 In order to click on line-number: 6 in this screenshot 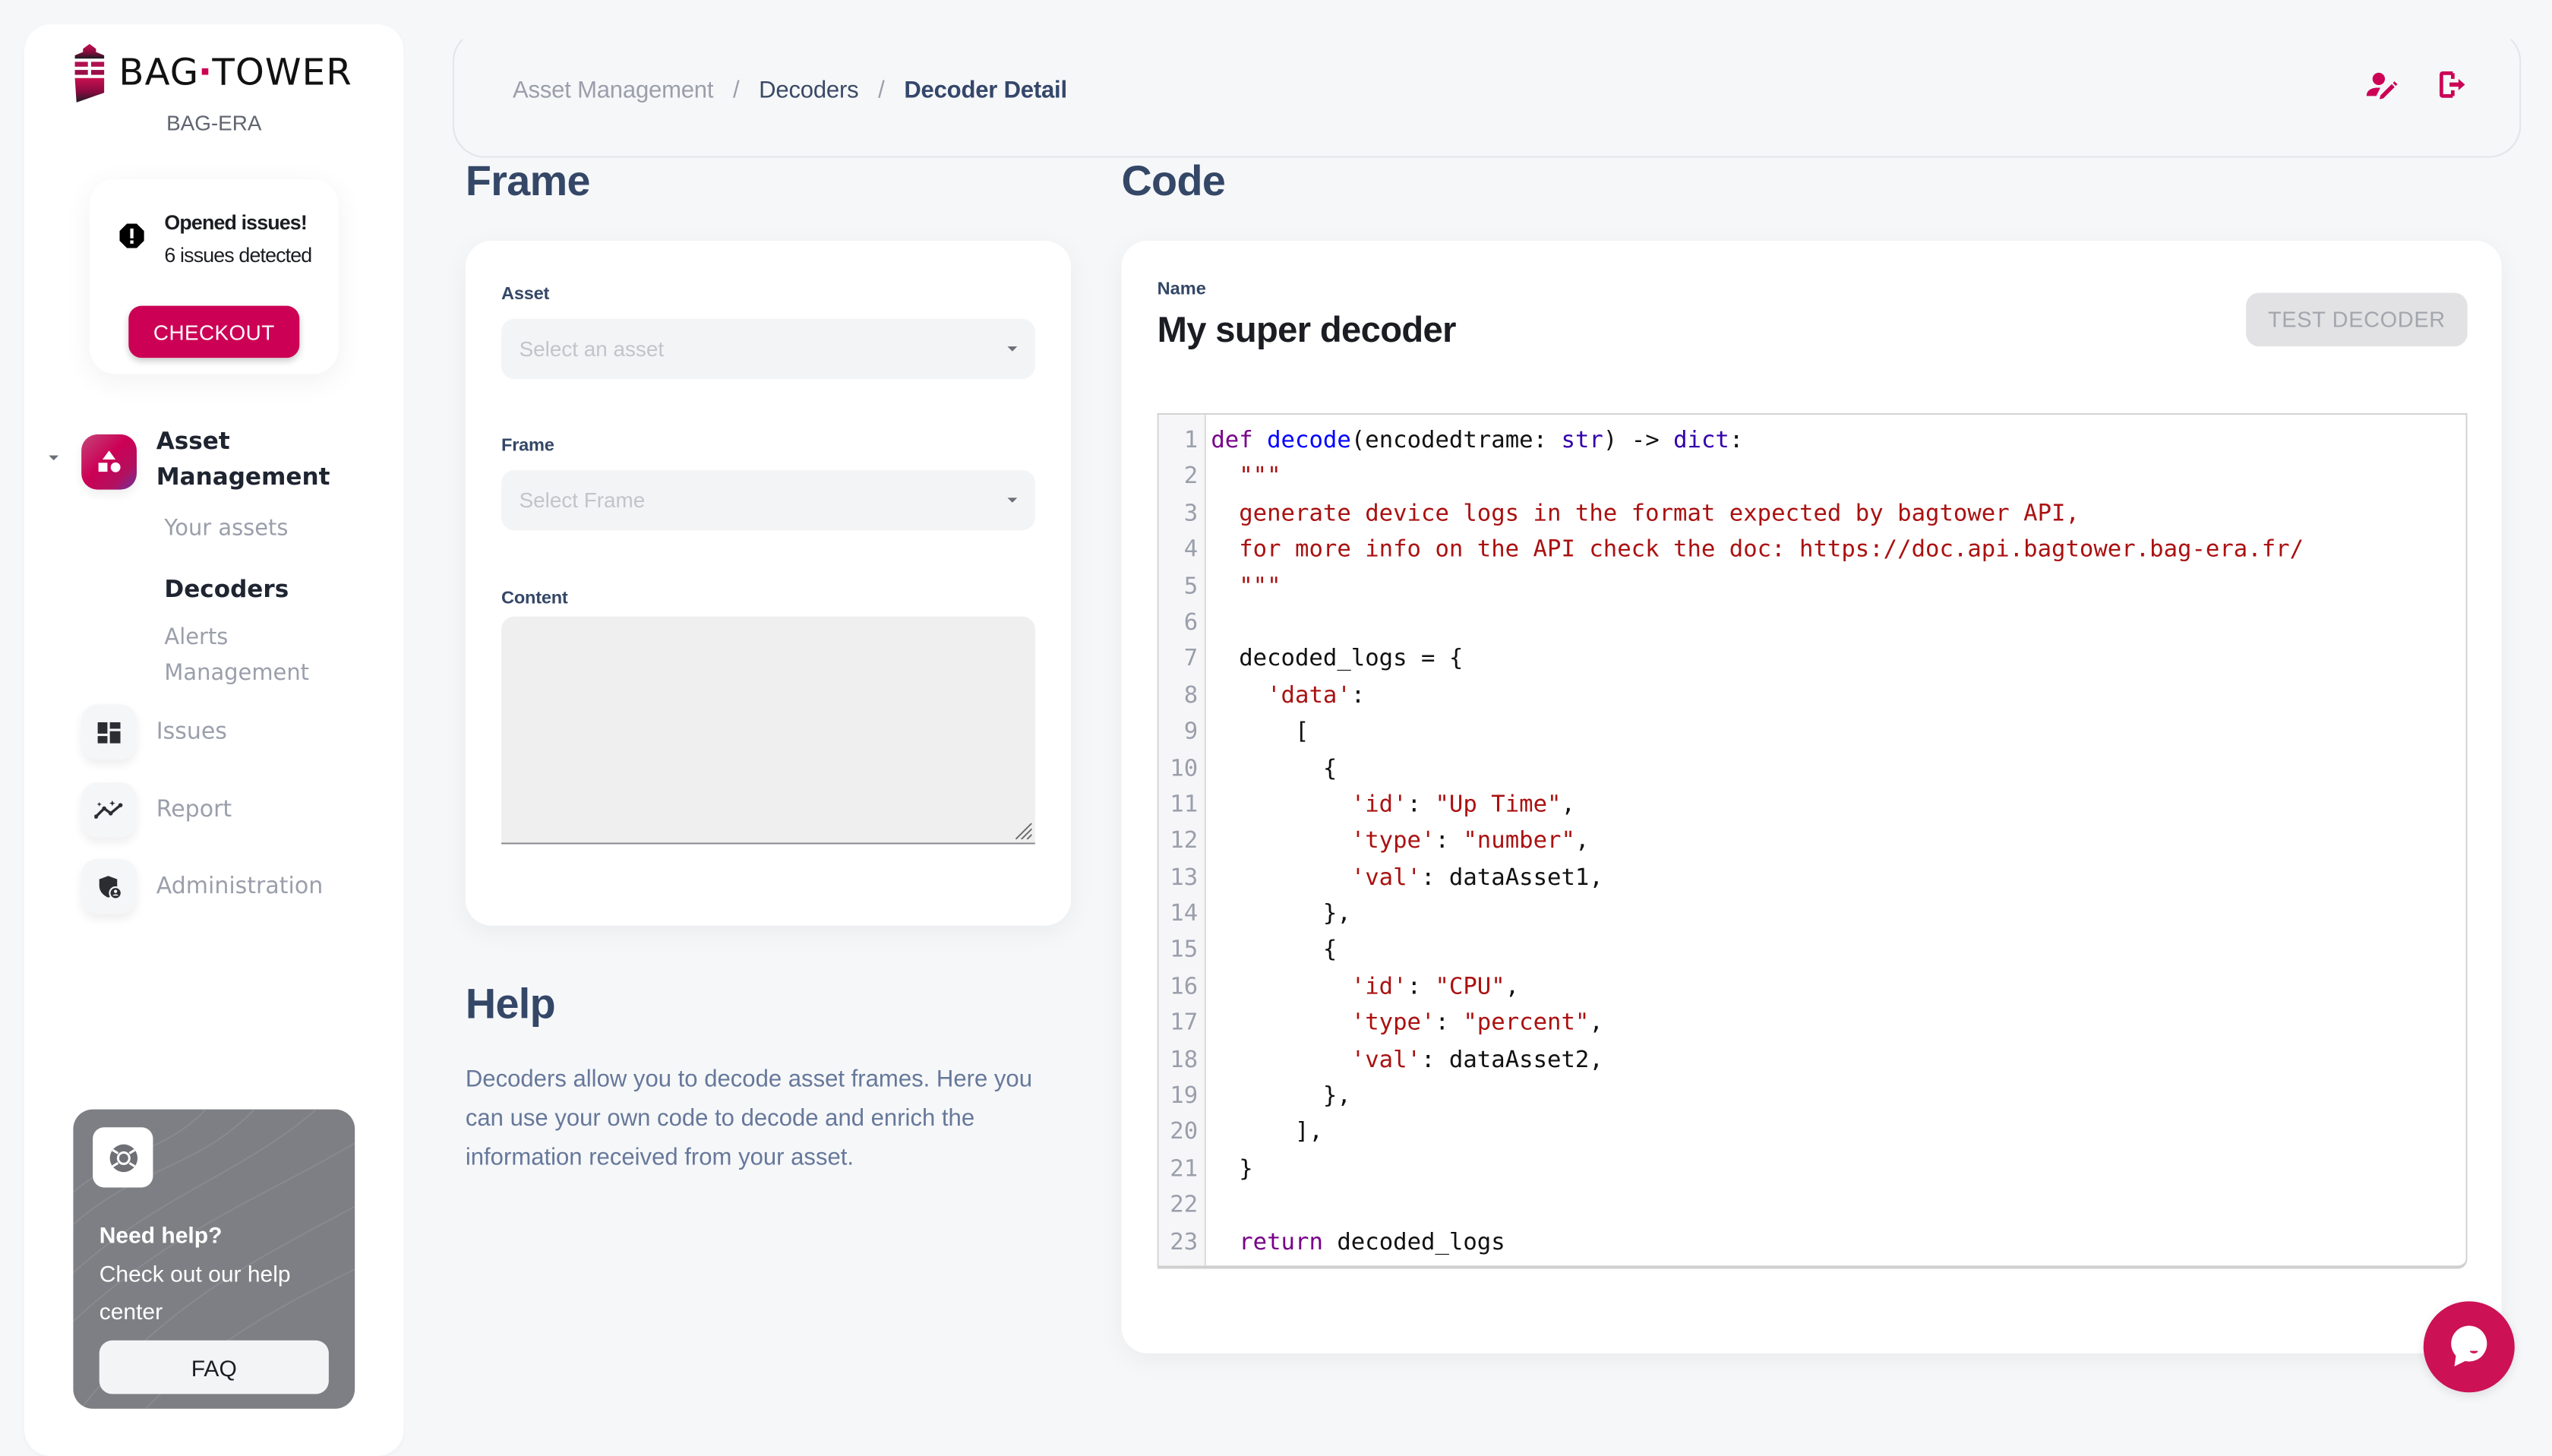, I will do `click(1191, 623)`.